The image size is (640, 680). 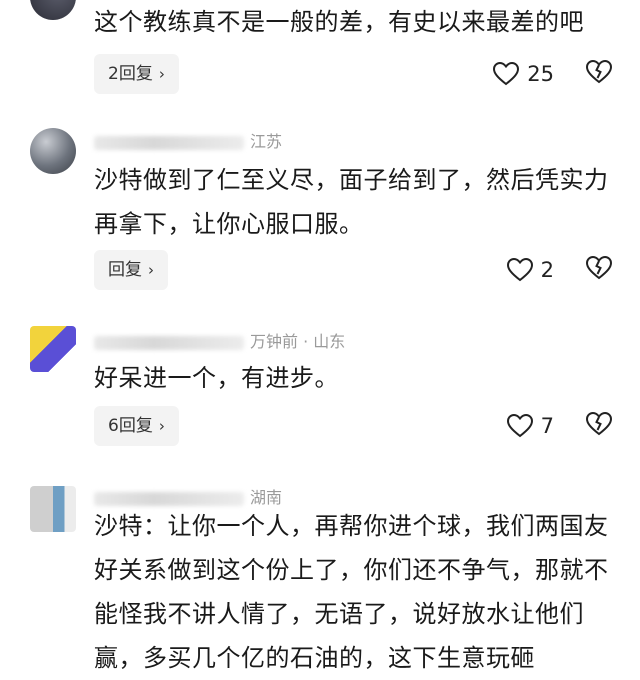 I want to click on comment-meta: 万钟前 · 山东, so click(x=219, y=340).